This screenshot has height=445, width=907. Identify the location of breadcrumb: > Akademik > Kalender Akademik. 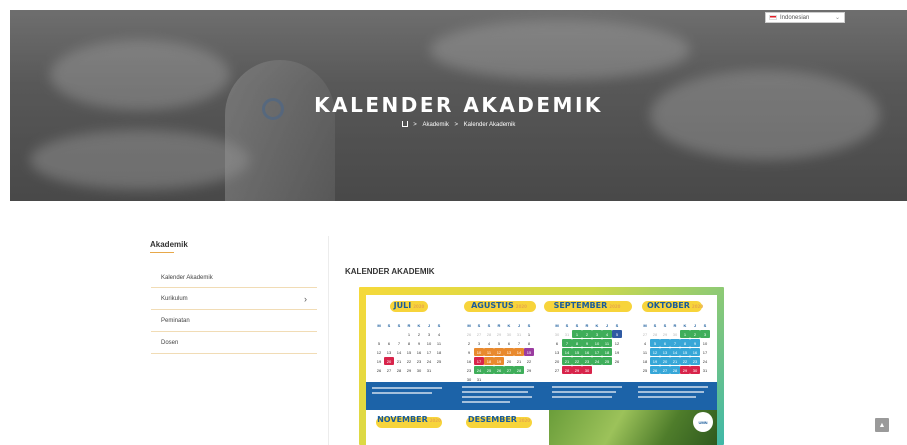
(458, 124).